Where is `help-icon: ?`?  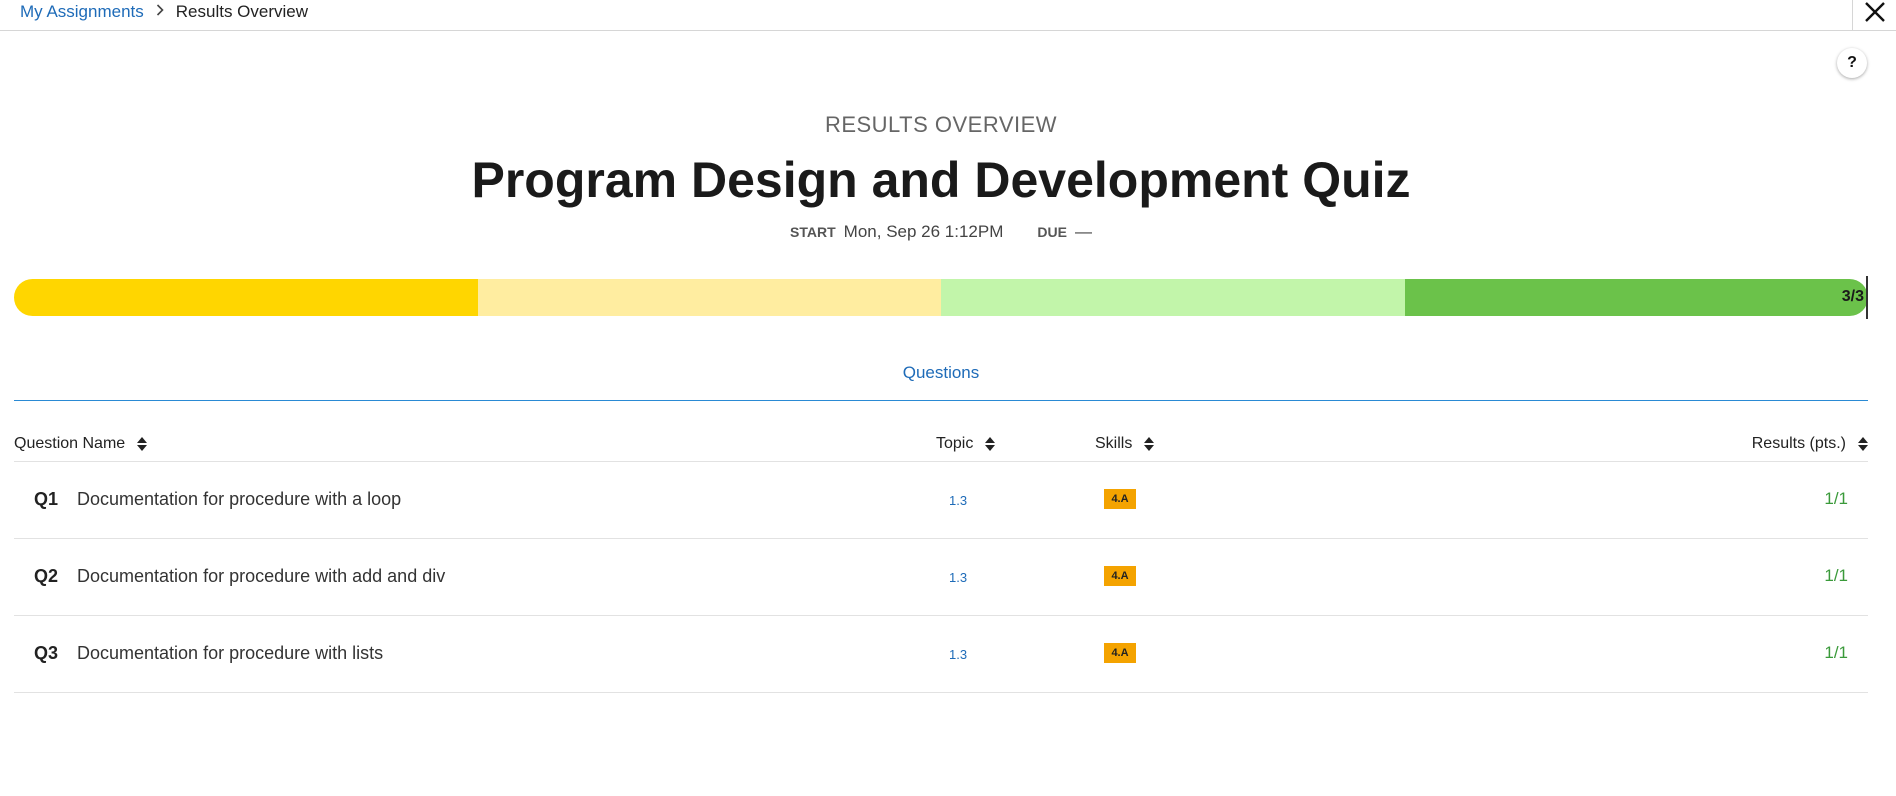
help-icon: ? is located at coordinates (1852, 62).